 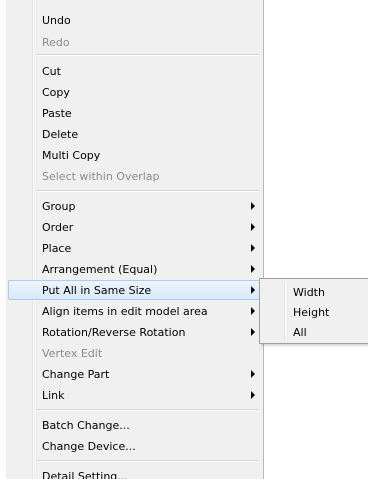 I want to click on menu-item-multi-copy: Multi Copy, so click(x=134, y=155).